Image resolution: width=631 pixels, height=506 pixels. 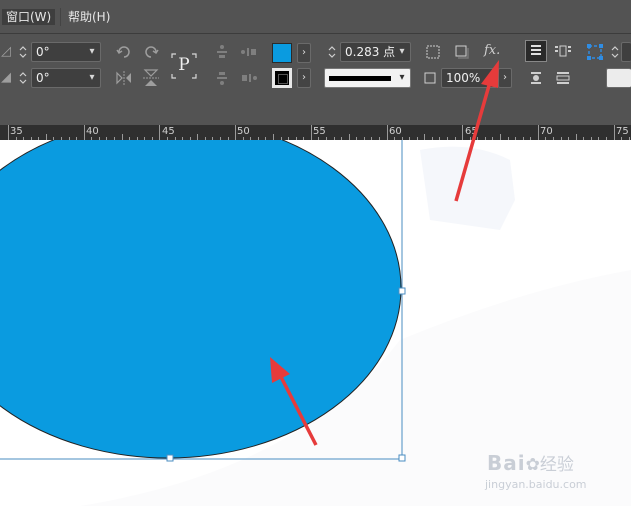 What do you see at coordinates (315, 17) in the screenshot?
I see `menu-bar: 窗口(W) 帮助(H)` at bounding box center [315, 17].